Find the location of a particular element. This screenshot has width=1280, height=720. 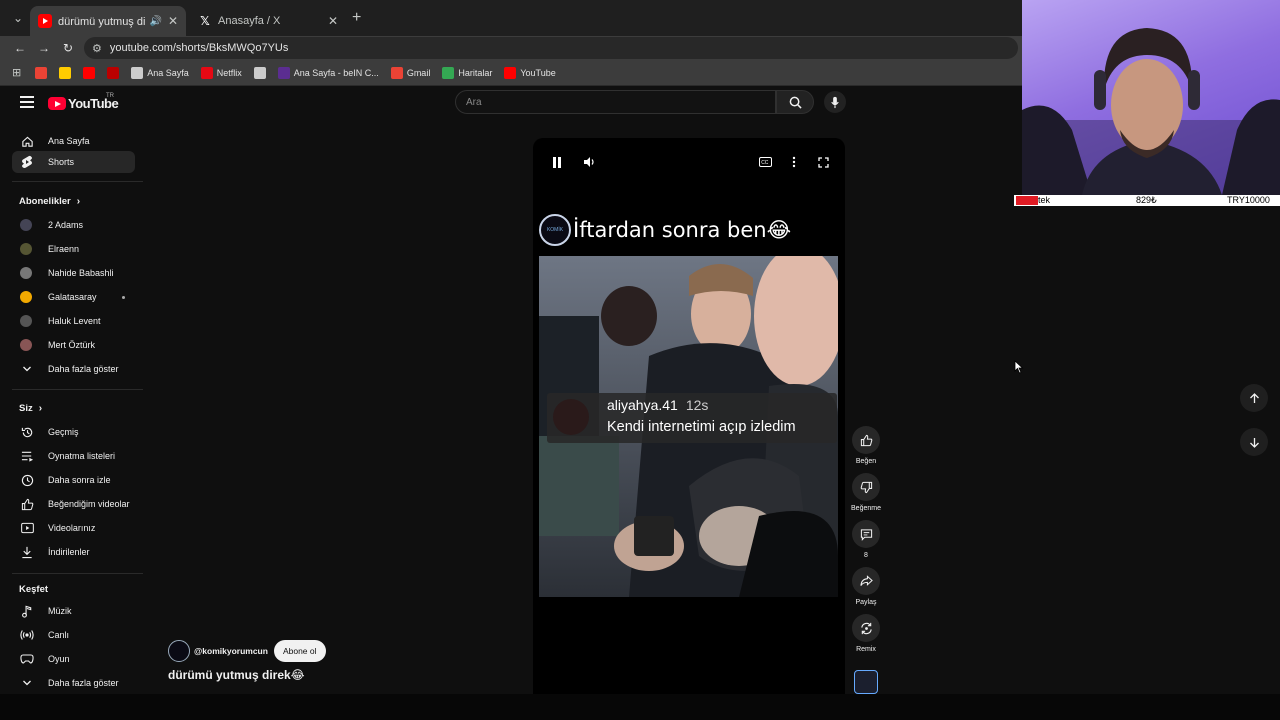

action-like: Beğen is located at coordinates (866, 445).